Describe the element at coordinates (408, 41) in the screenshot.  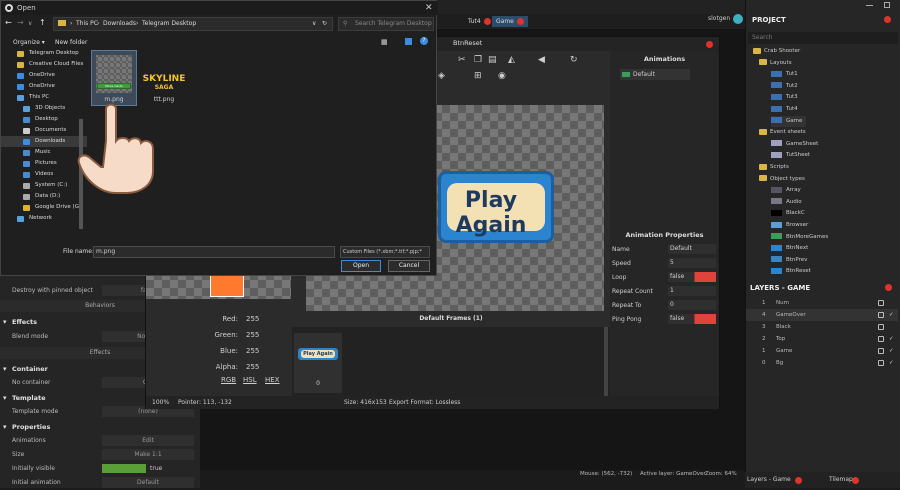
I see `preview-pane-icon` at that location.